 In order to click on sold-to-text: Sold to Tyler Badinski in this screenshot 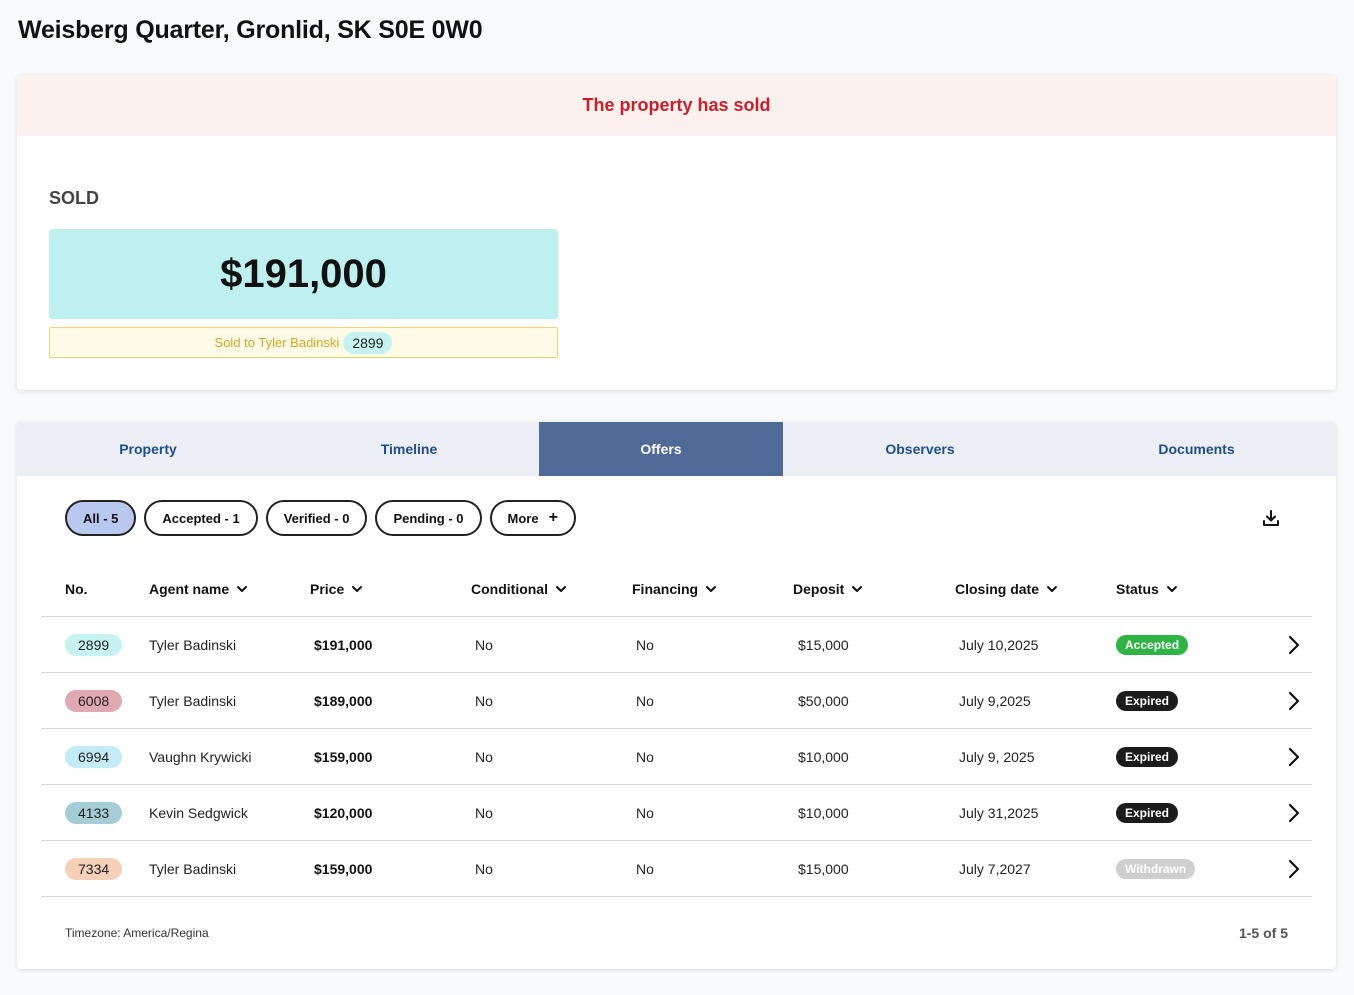, I will do `click(277, 342)`.